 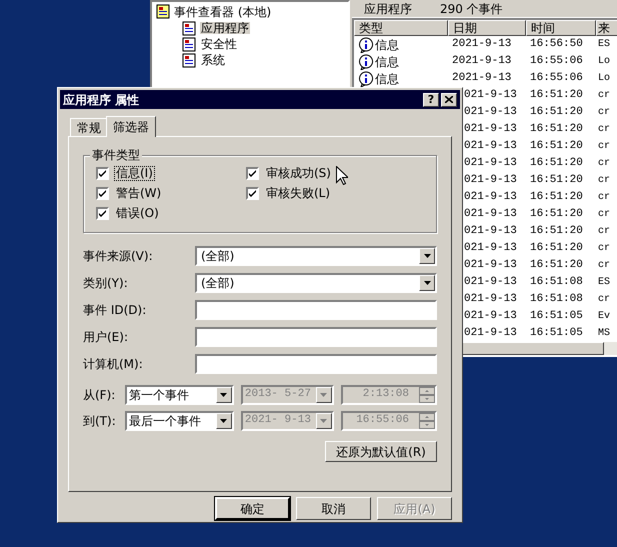 I want to click on table-cell-text: MS, so click(x=604, y=334).